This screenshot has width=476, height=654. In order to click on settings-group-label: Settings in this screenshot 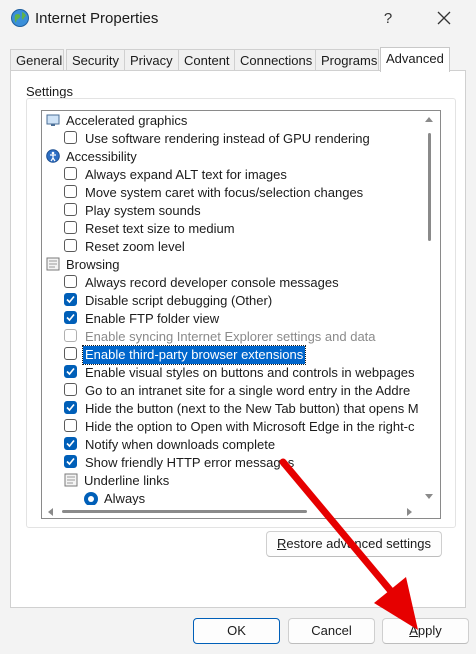, I will do `click(49, 91)`.